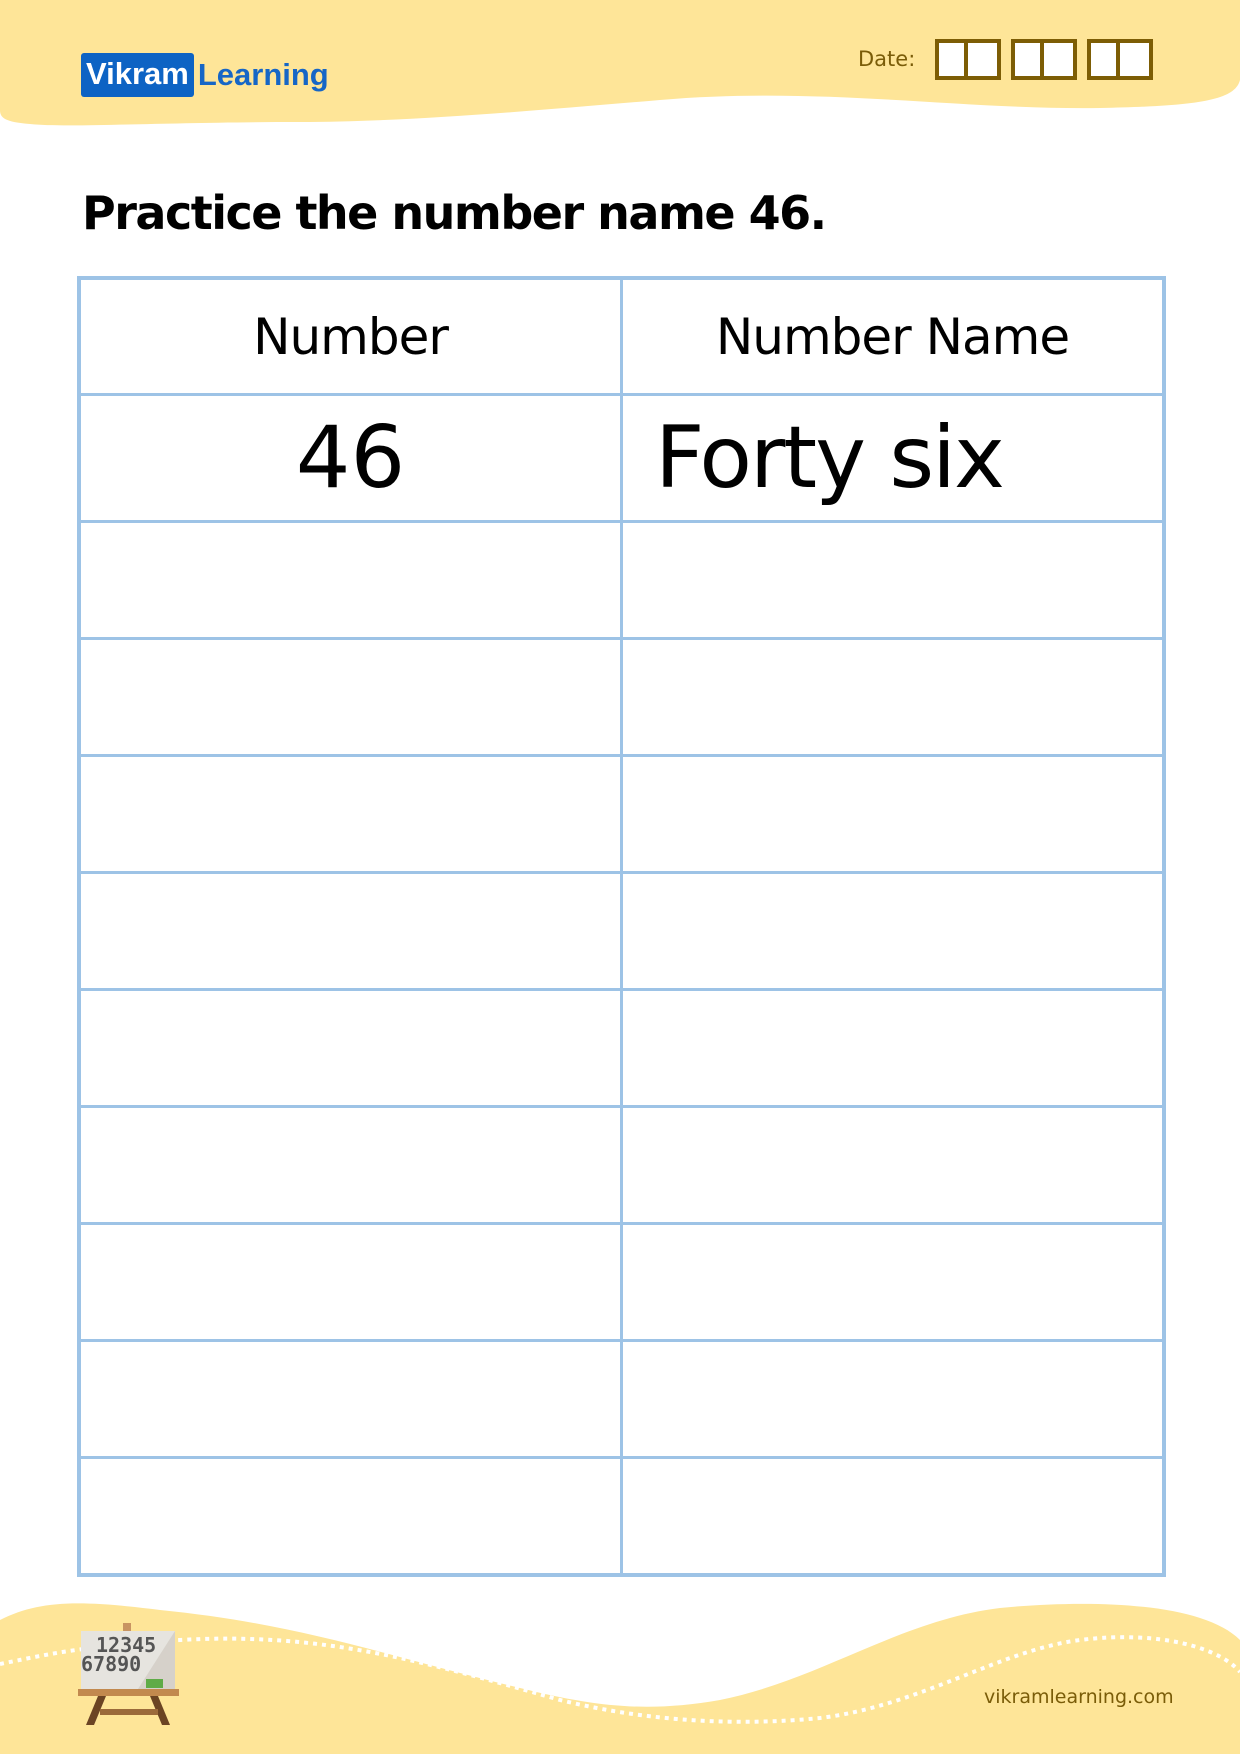 The height and width of the screenshot is (1754, 1240). I want to click on column-header-number: Number, so click(350, 336).